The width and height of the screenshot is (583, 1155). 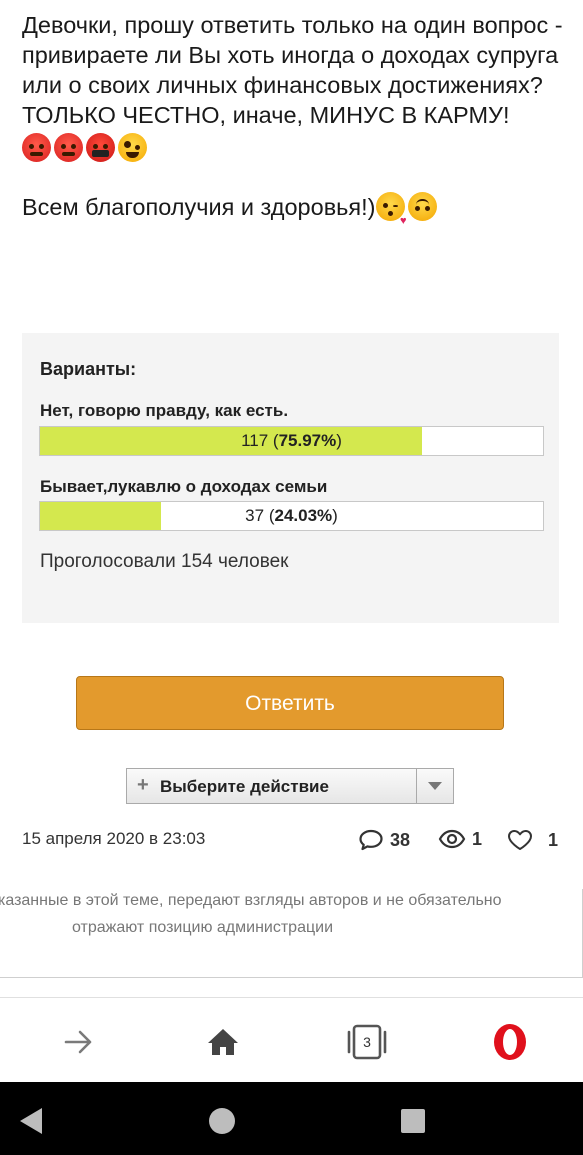 What do you see at coordinates (371, 840) in the screenshot?
I see `comment-icon` at bounding box center [371, 840].